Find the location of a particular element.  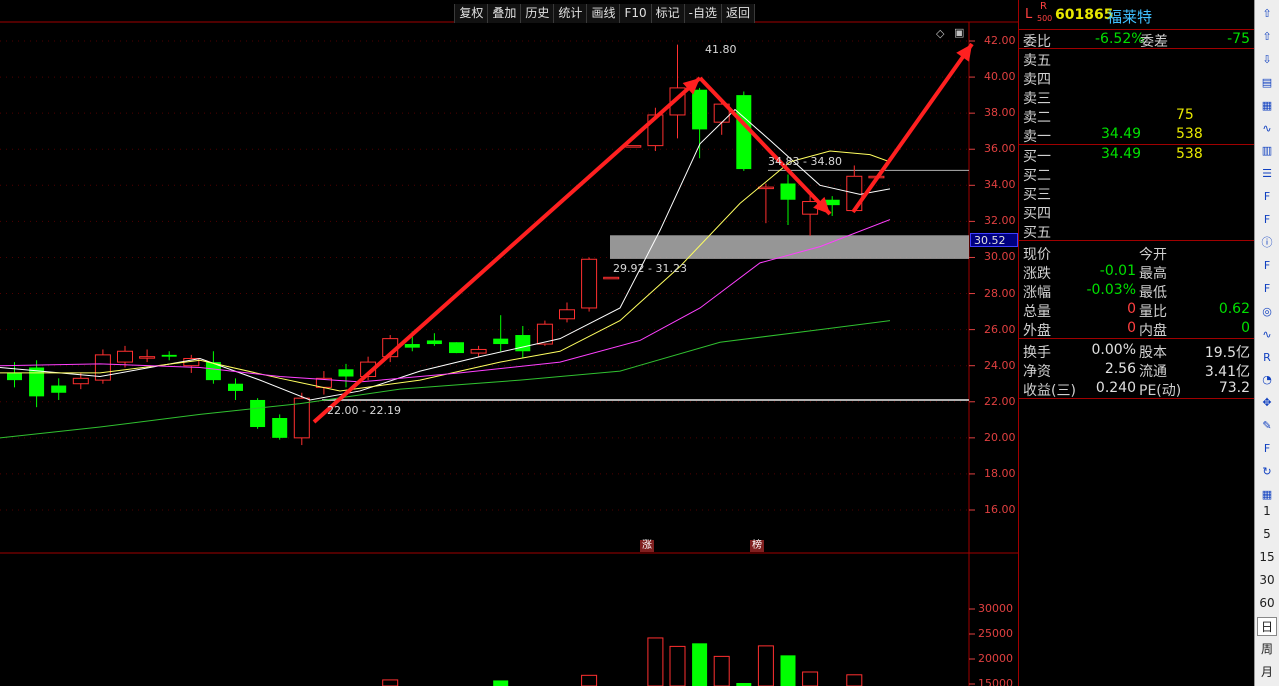

f10-icon: F is located at coordinates (1267, 196).